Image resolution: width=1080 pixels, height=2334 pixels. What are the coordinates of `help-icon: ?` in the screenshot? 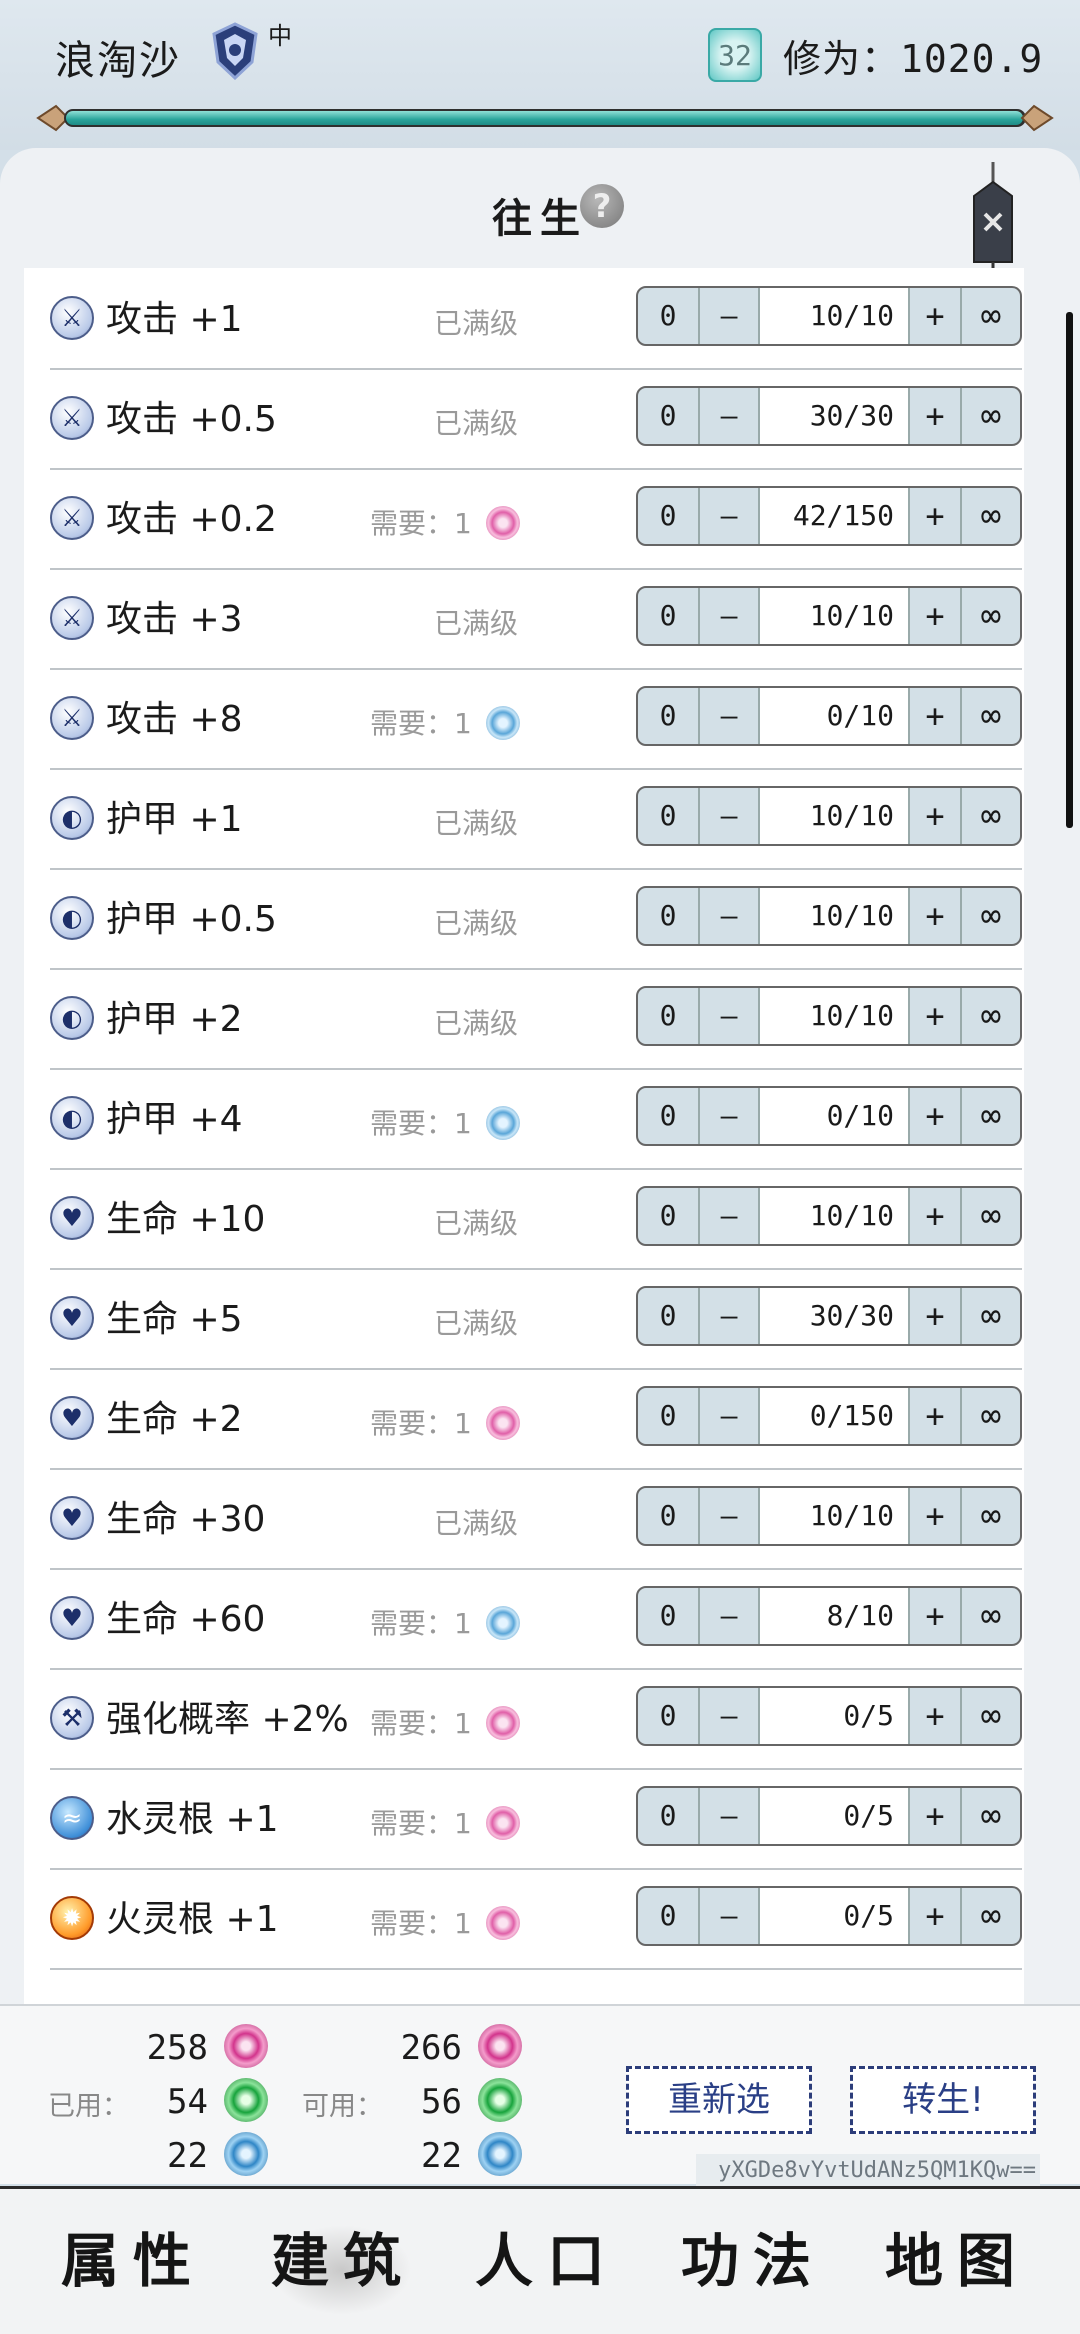 It's located at (602, 206).